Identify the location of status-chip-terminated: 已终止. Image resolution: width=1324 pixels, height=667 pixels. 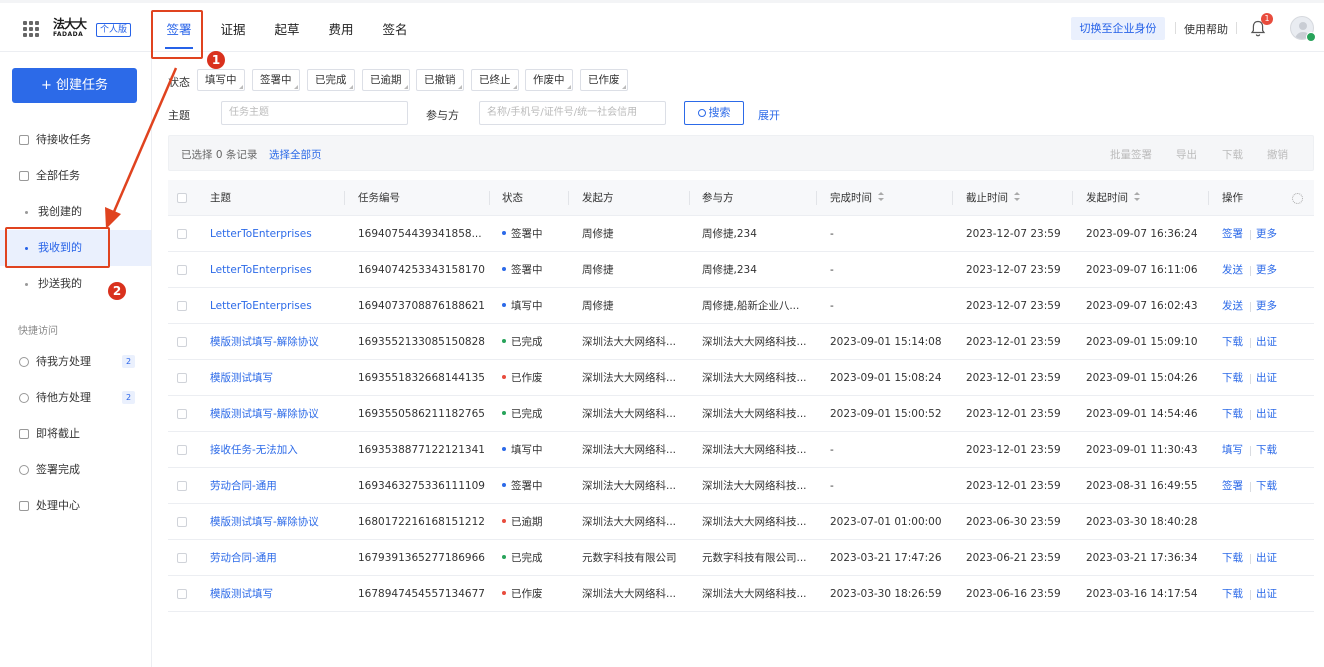
(495, 80).